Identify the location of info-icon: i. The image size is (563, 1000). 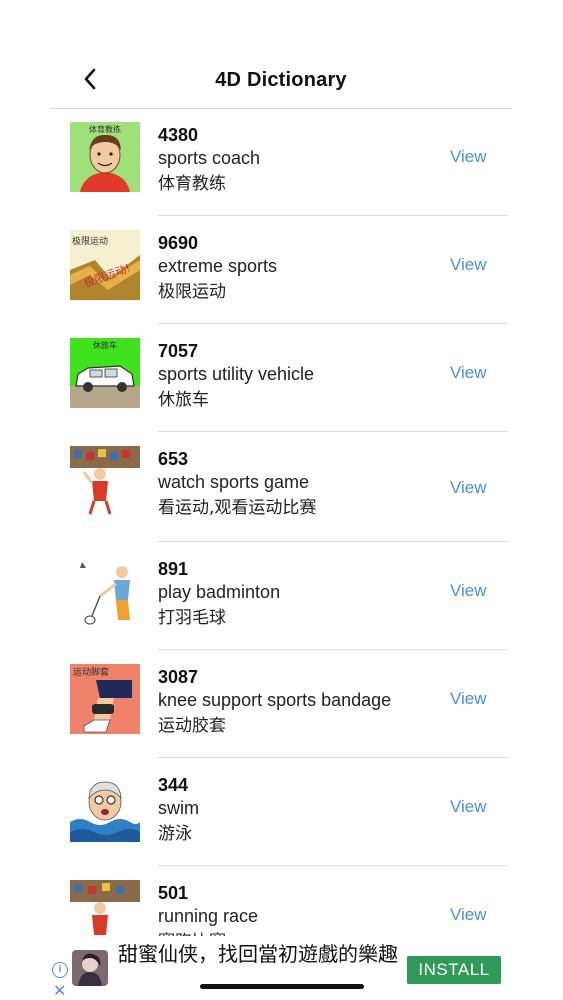
(60, 970).